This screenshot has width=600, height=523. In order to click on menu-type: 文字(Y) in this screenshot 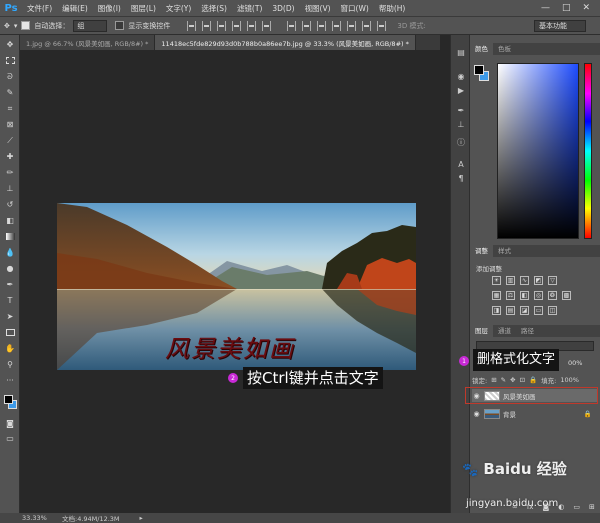, I will do `click(178, 8)`.